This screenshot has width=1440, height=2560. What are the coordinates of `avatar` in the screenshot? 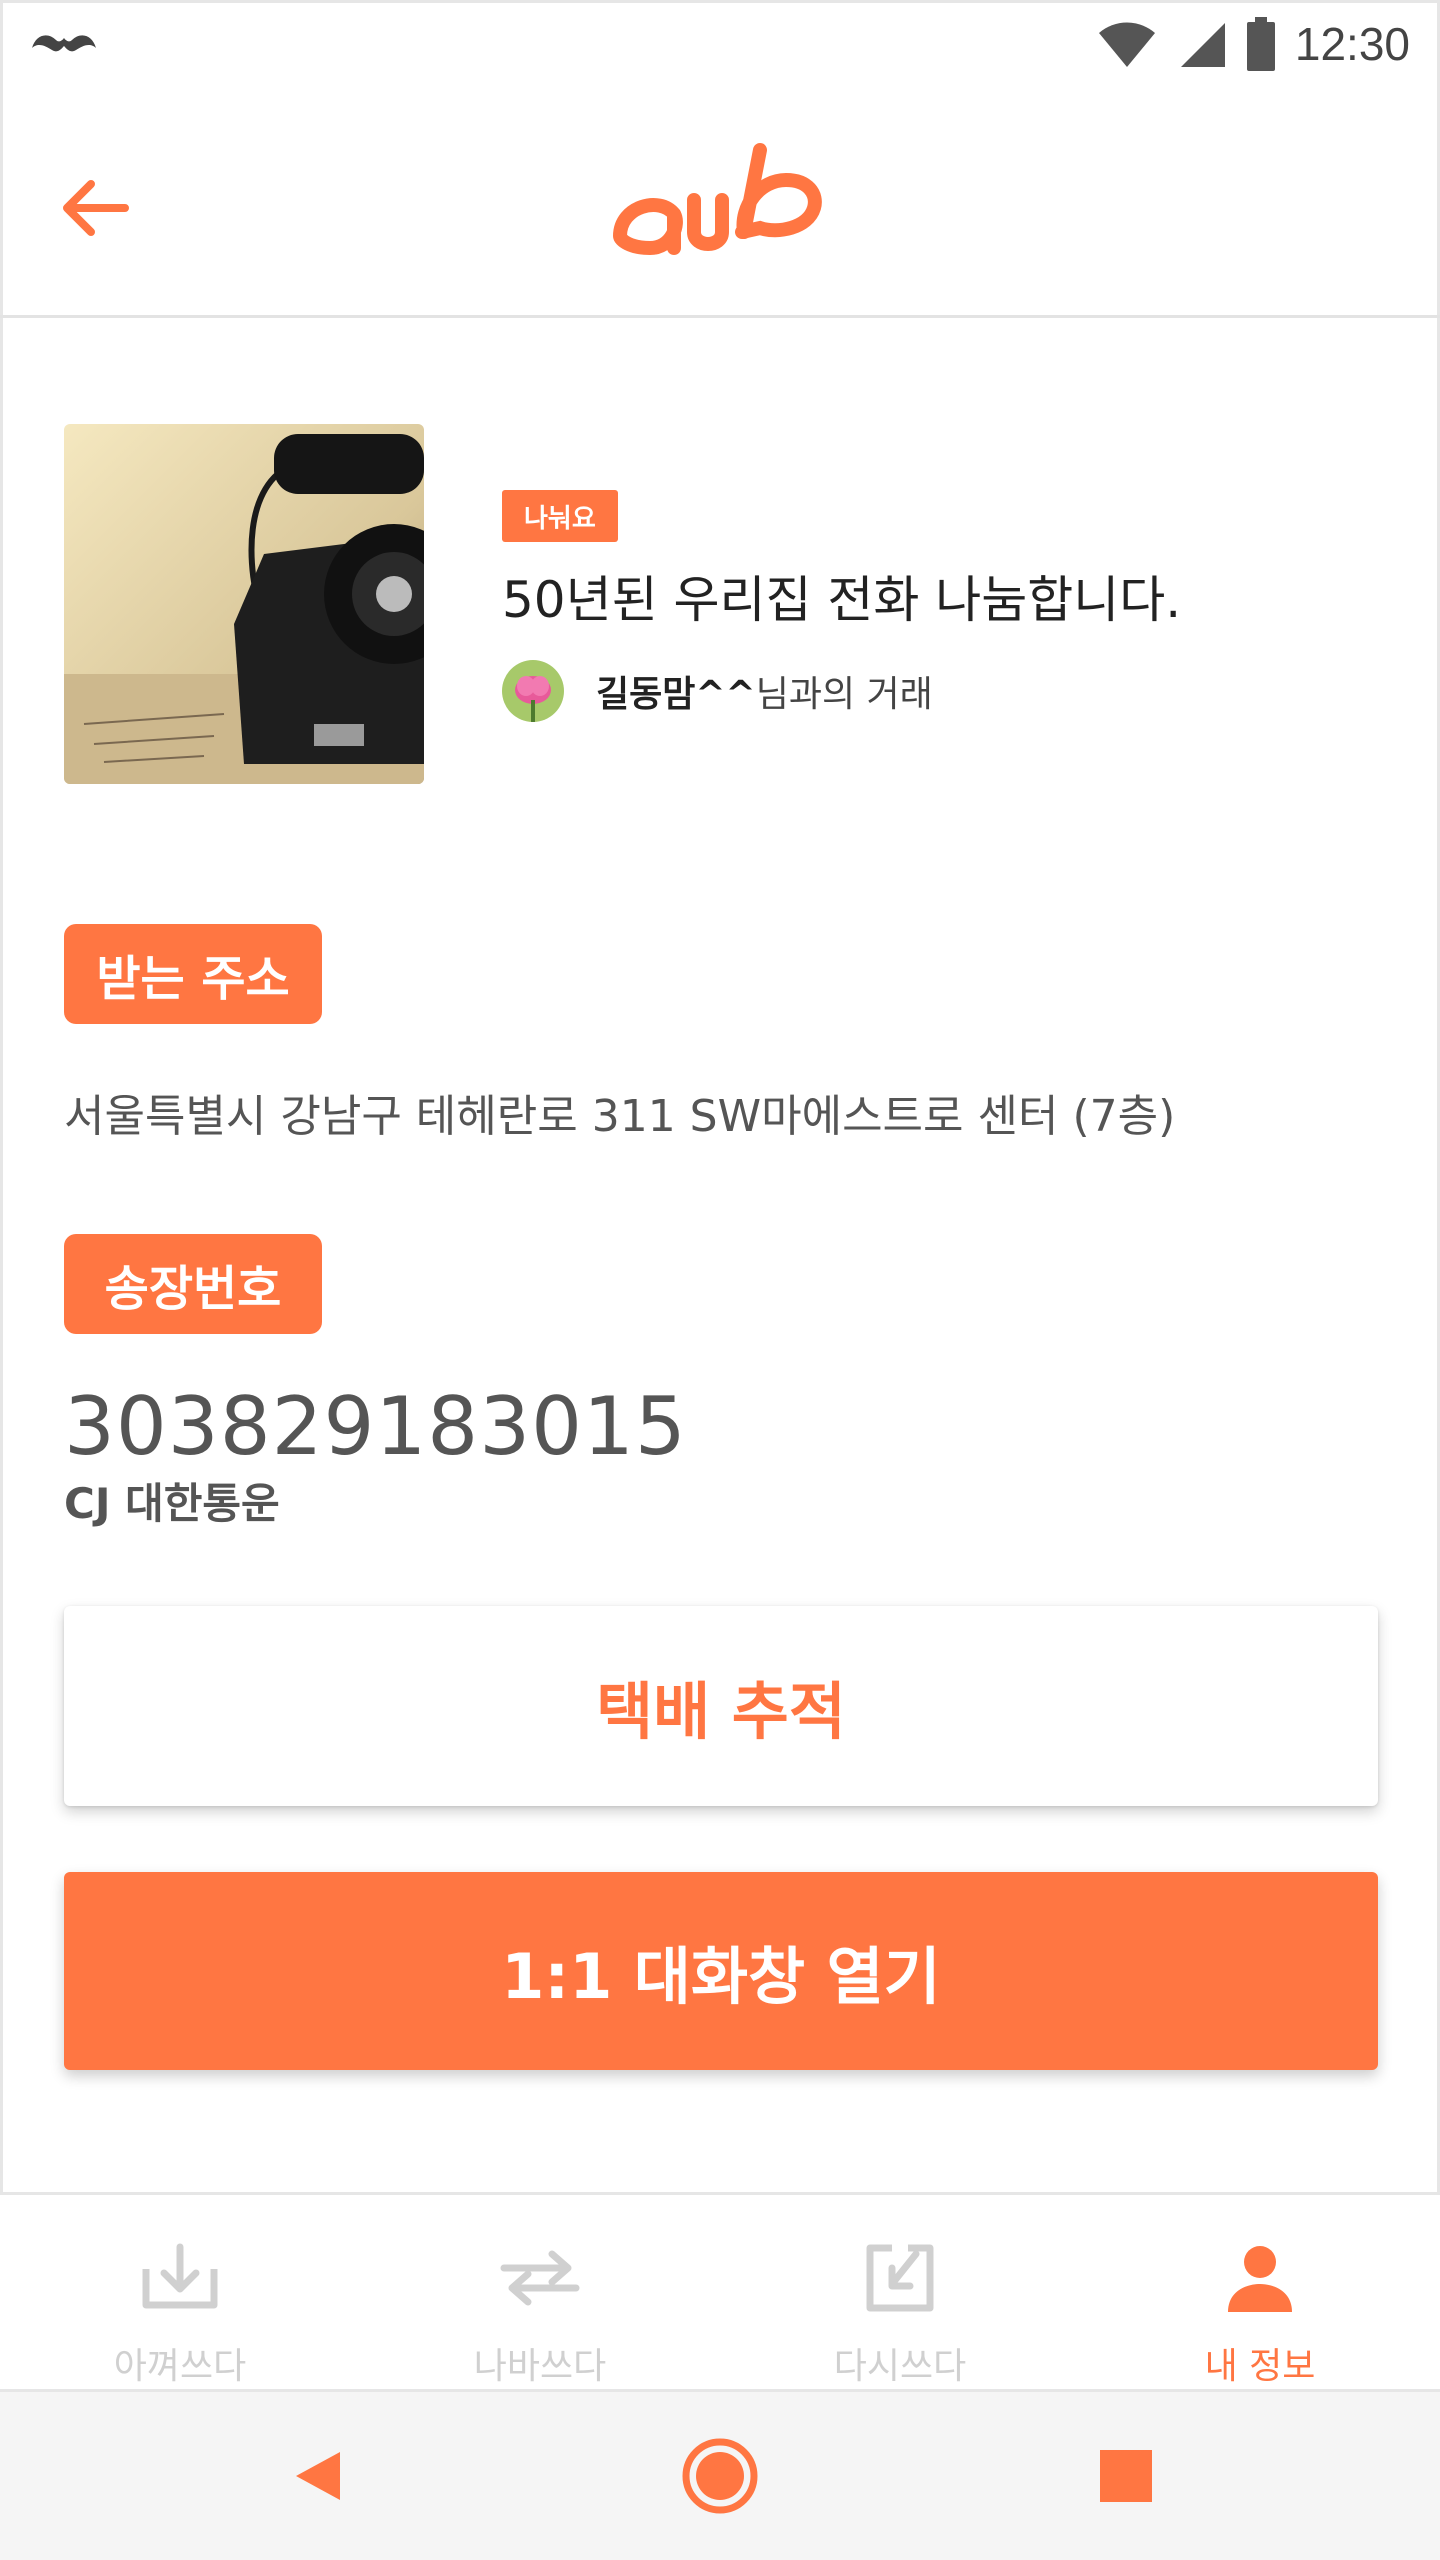 It's located at (533, 691).